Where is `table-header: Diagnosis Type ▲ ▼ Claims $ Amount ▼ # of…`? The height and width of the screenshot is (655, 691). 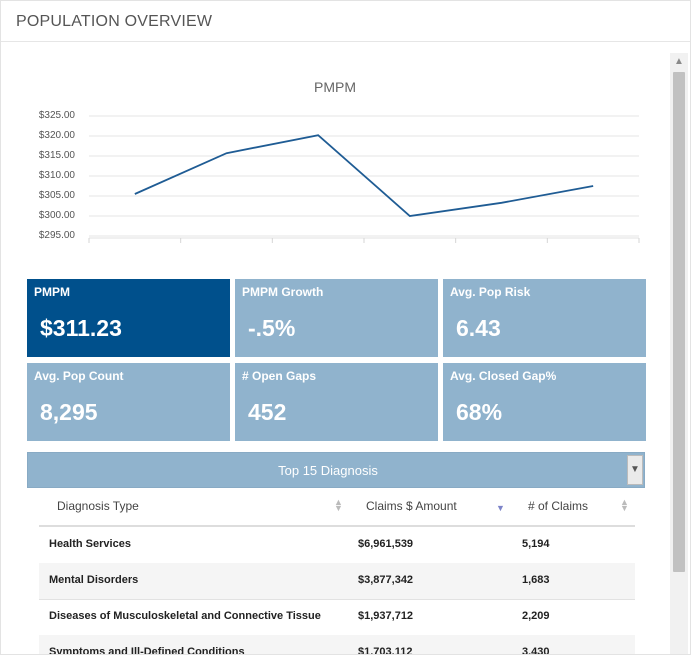
table-header: Diagnosis Type ▲ ▼ Claims $ Amount ▼ # of… is located at coordinates (337, 508).